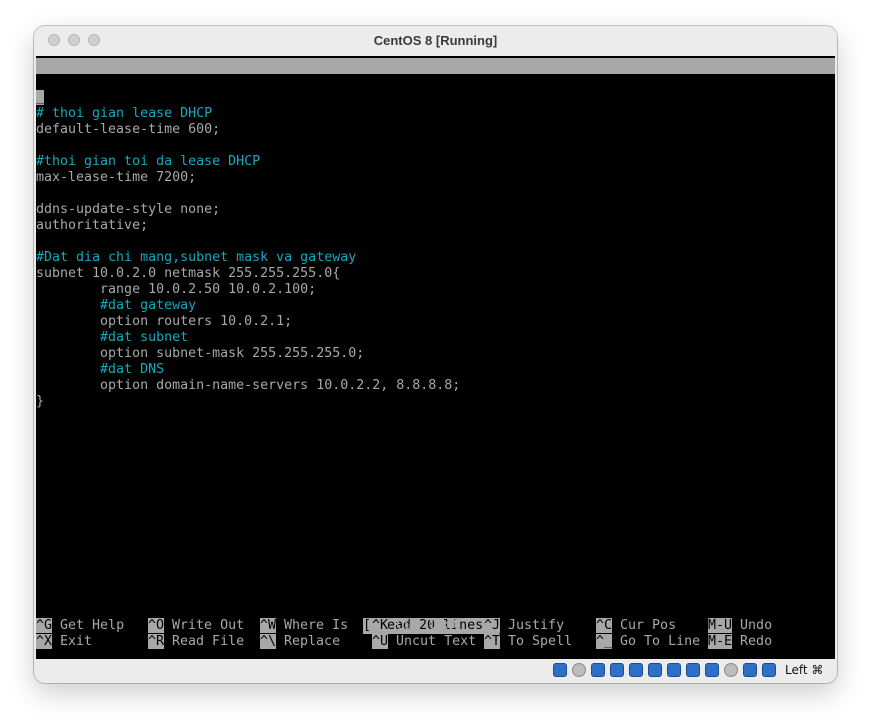 This screenshot has width=871, height=724. Describe the element at coordinates (200, 353) in the screenshot. I see `editor-line-text: option subnet-mask 255.255.255.0;` at that location.